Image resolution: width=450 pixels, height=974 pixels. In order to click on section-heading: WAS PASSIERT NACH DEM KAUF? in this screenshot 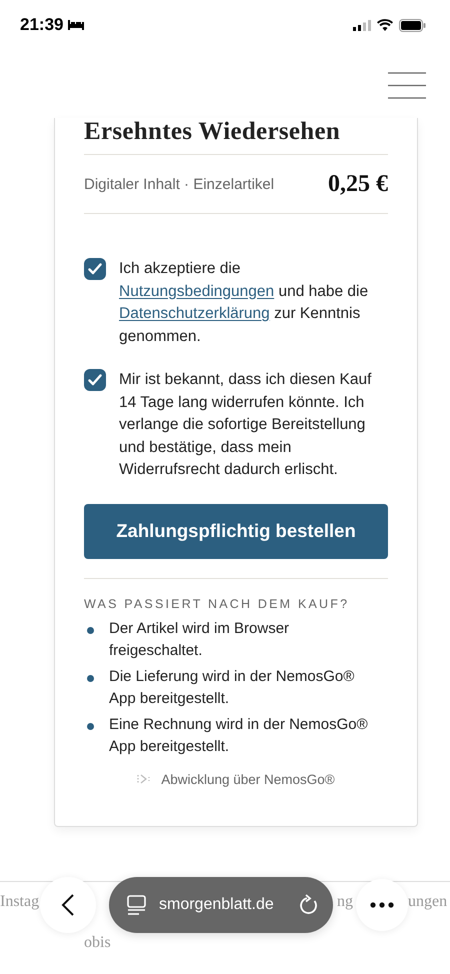, I will do `click(217, 603)`.